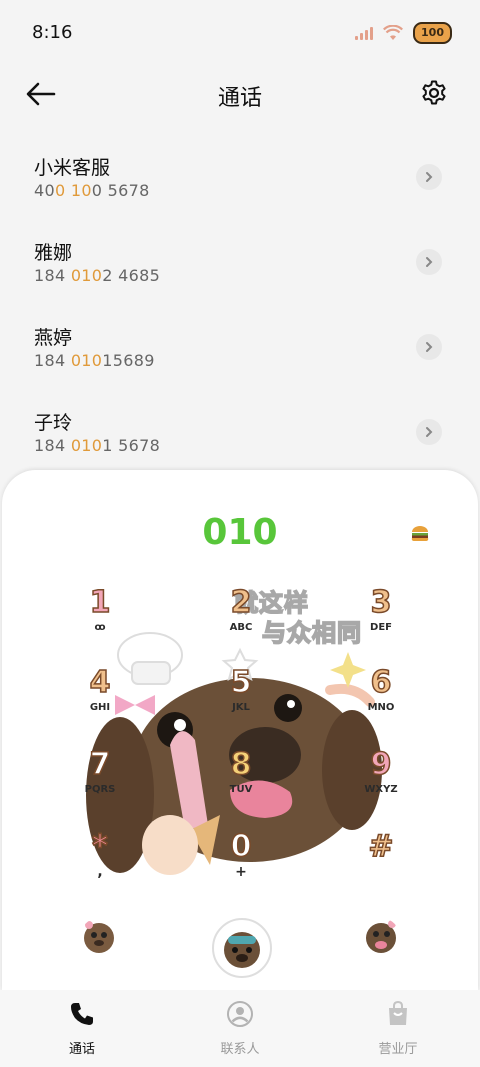 The width and height of the screenshot is (480, 1067). I want to click on contact-number: 184 01015689, so click(94, 360).